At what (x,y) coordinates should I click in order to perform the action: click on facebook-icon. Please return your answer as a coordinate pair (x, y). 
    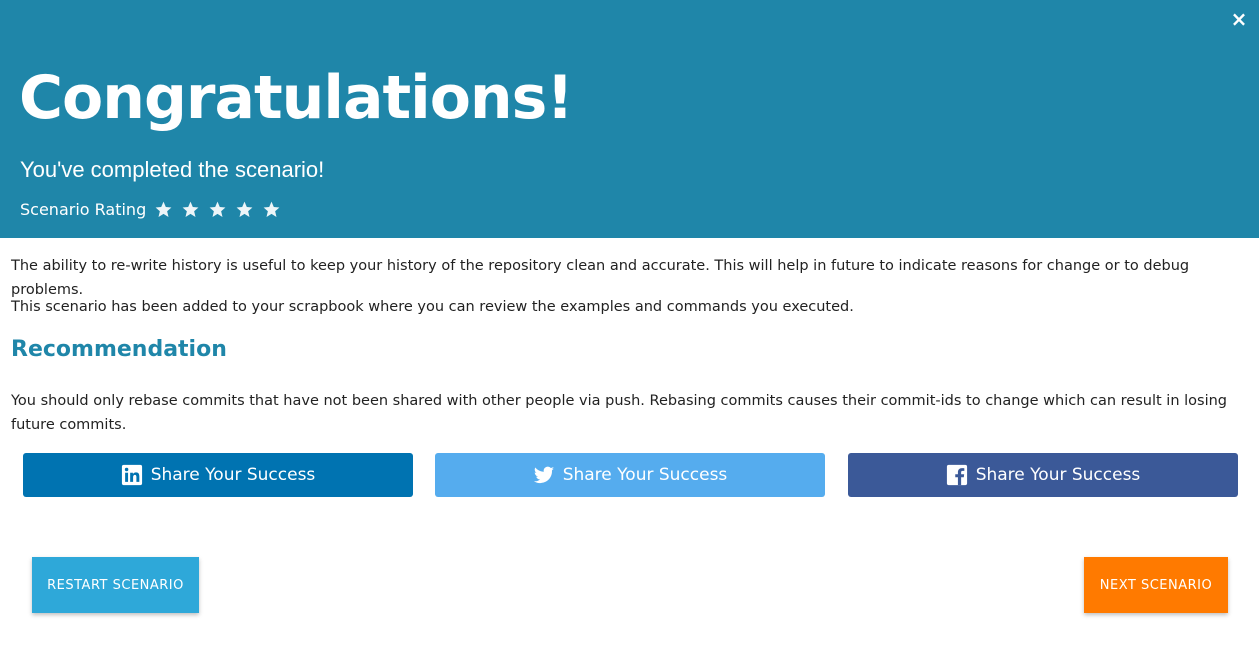
    Looking at the image, I should click on (957, 475).